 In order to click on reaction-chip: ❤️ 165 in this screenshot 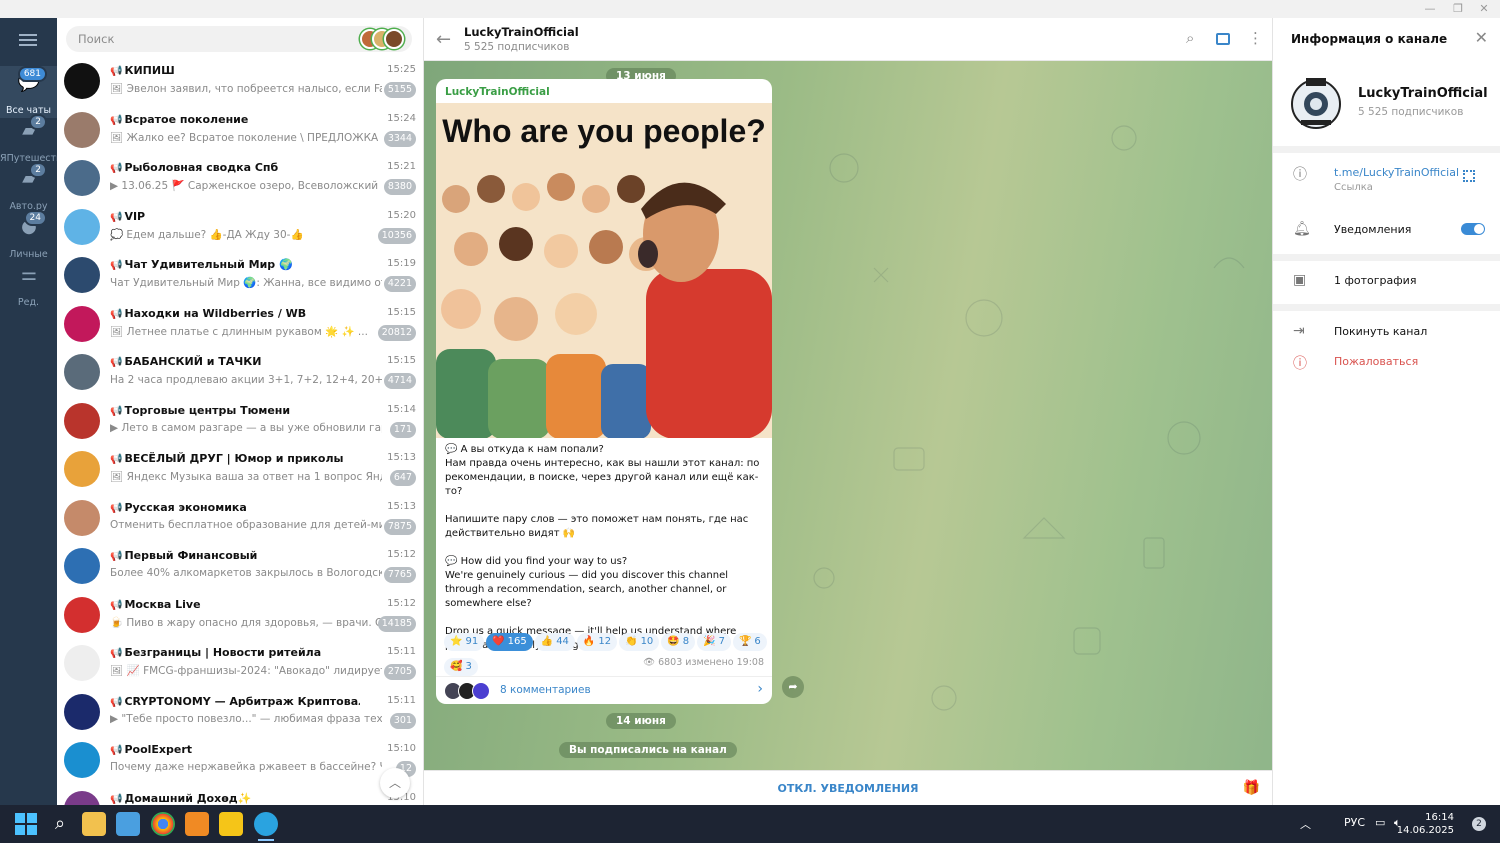, I will do `click(509, 642)`.